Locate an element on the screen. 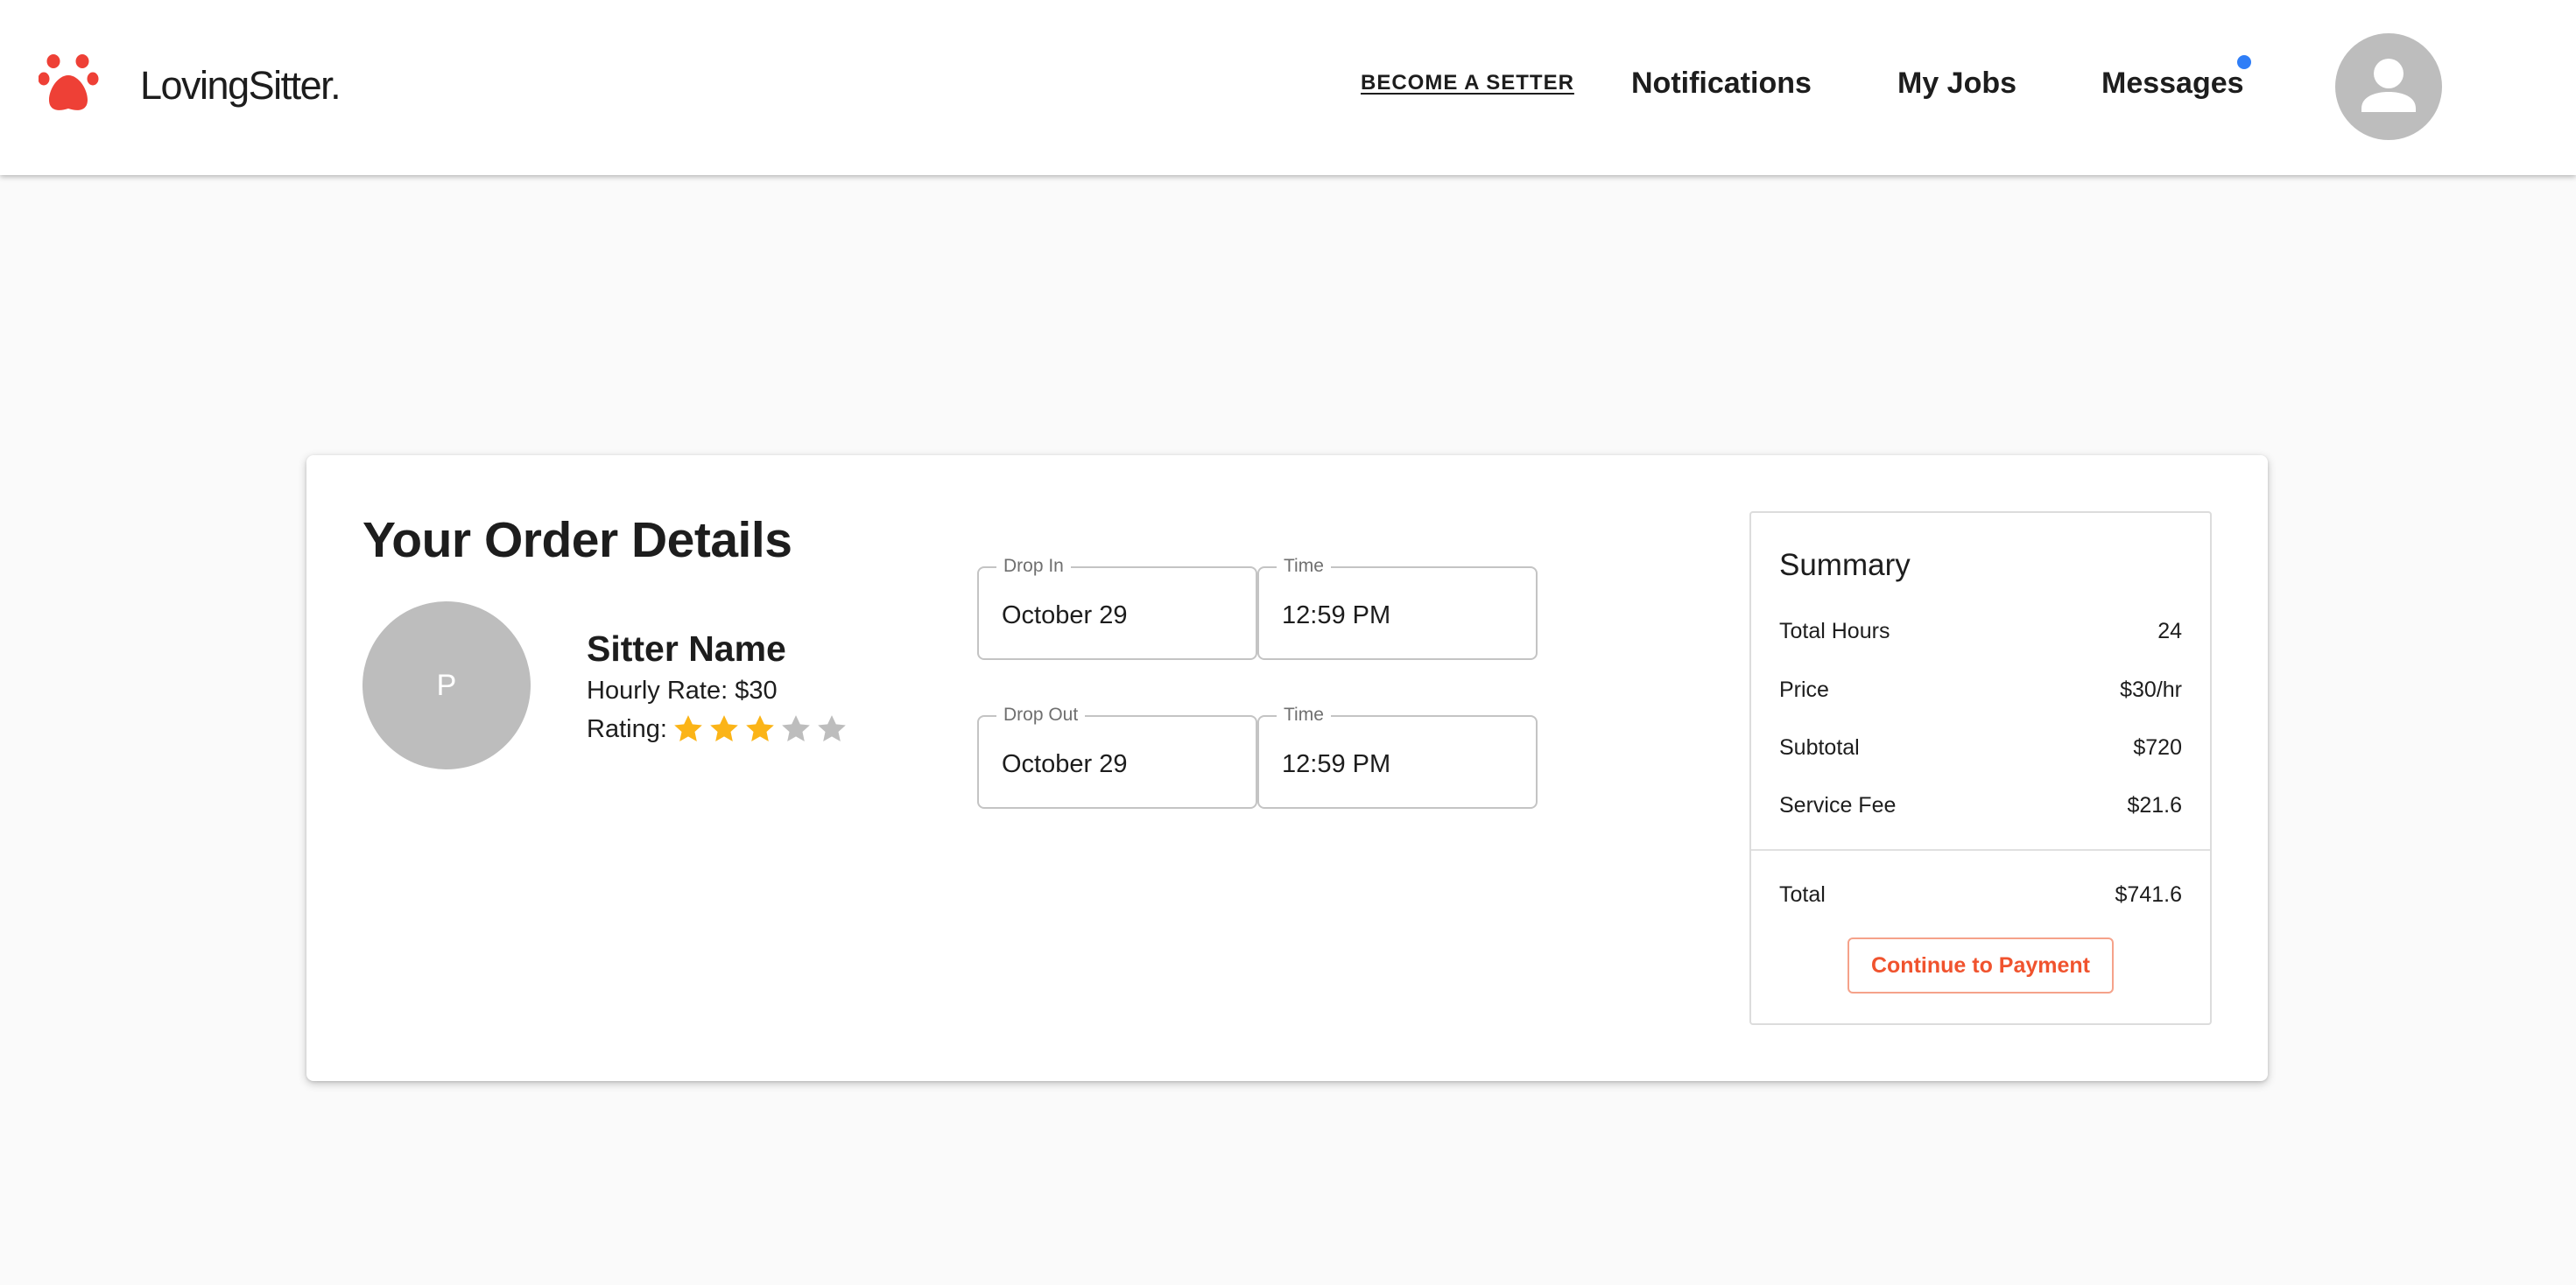 The width and height of the screenshot is (2576, 1285). nav-messages: Messages is located at coordinates (2172, 84).